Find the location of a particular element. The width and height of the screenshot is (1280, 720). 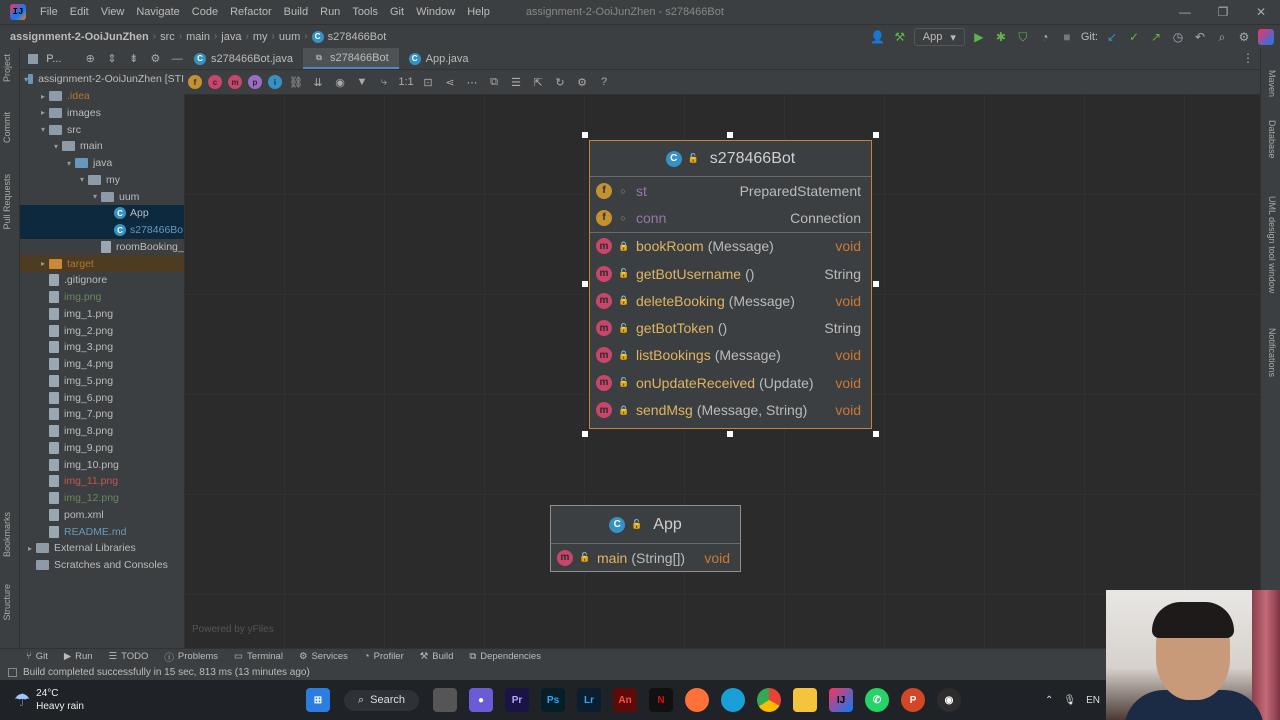

tree-item: Cs278466Bo is located at coordinates (102, 230).